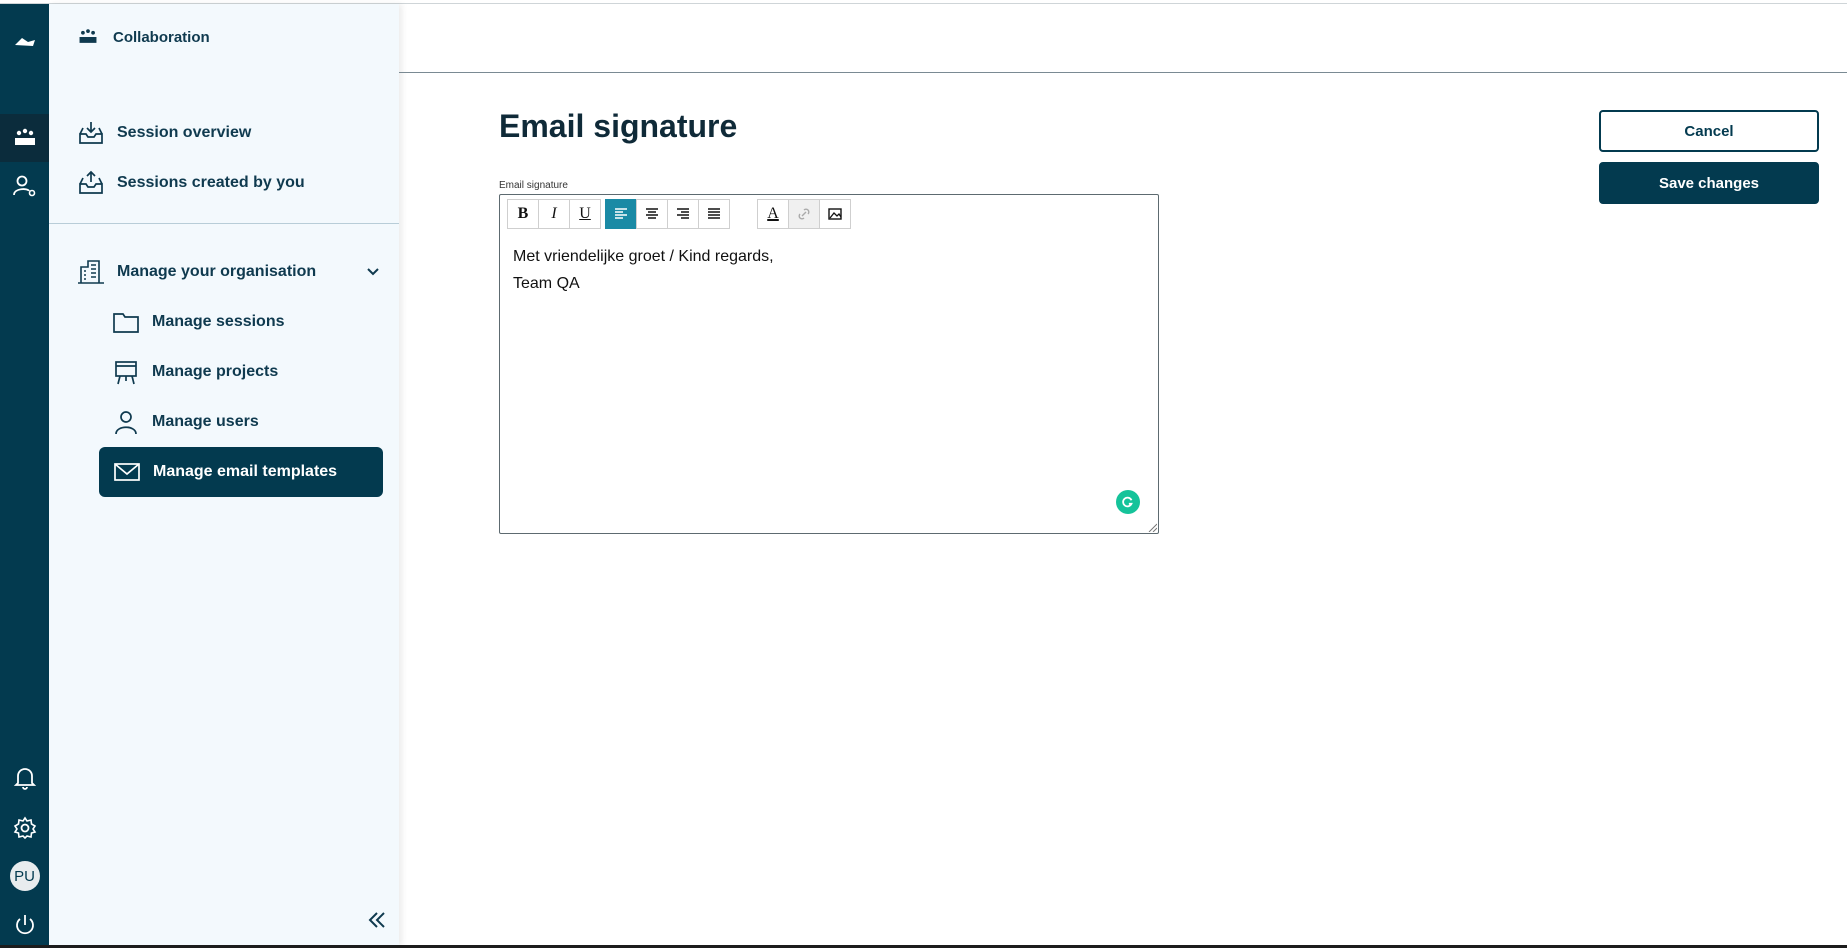 This screenshot has width=1847, height=948. What do you see at coordinates (1123, 72) in the screenshot?
I see `topbar-divider` at bounding box center [1123, 72].